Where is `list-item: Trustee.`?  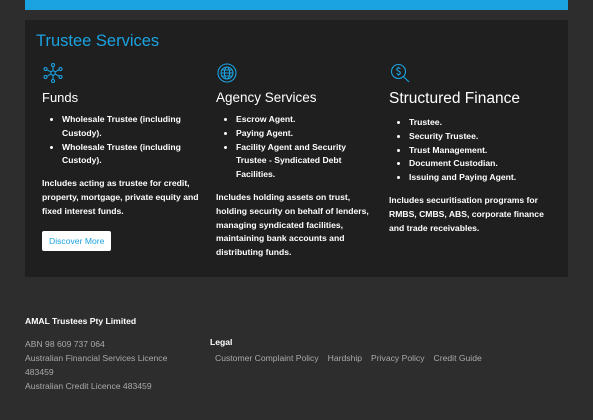
list-item: Trustee. is located at coordinates (481, 123).